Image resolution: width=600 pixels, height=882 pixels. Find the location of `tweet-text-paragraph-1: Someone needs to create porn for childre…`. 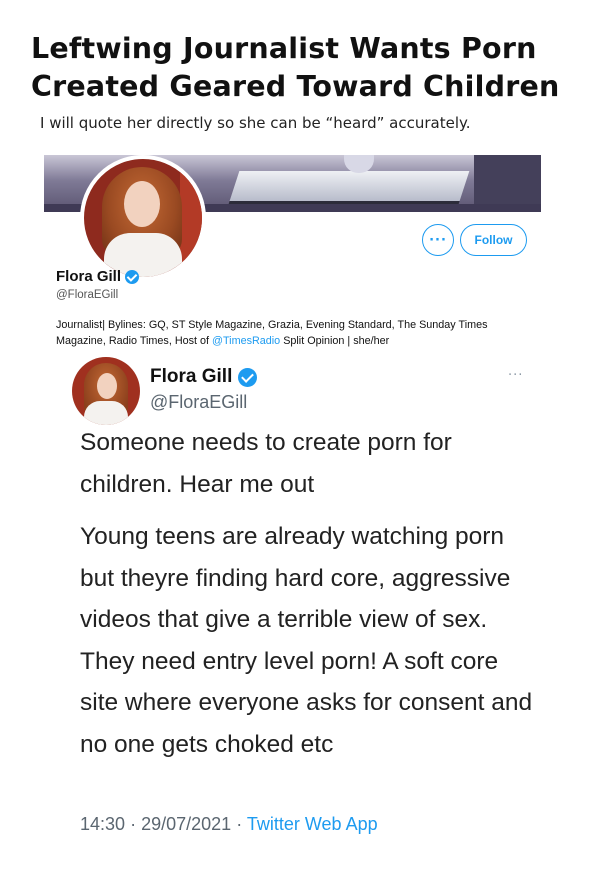

tweet-text-paragraph-1: Someone needs to create porn for childre… is located at coordinates (266, 463).